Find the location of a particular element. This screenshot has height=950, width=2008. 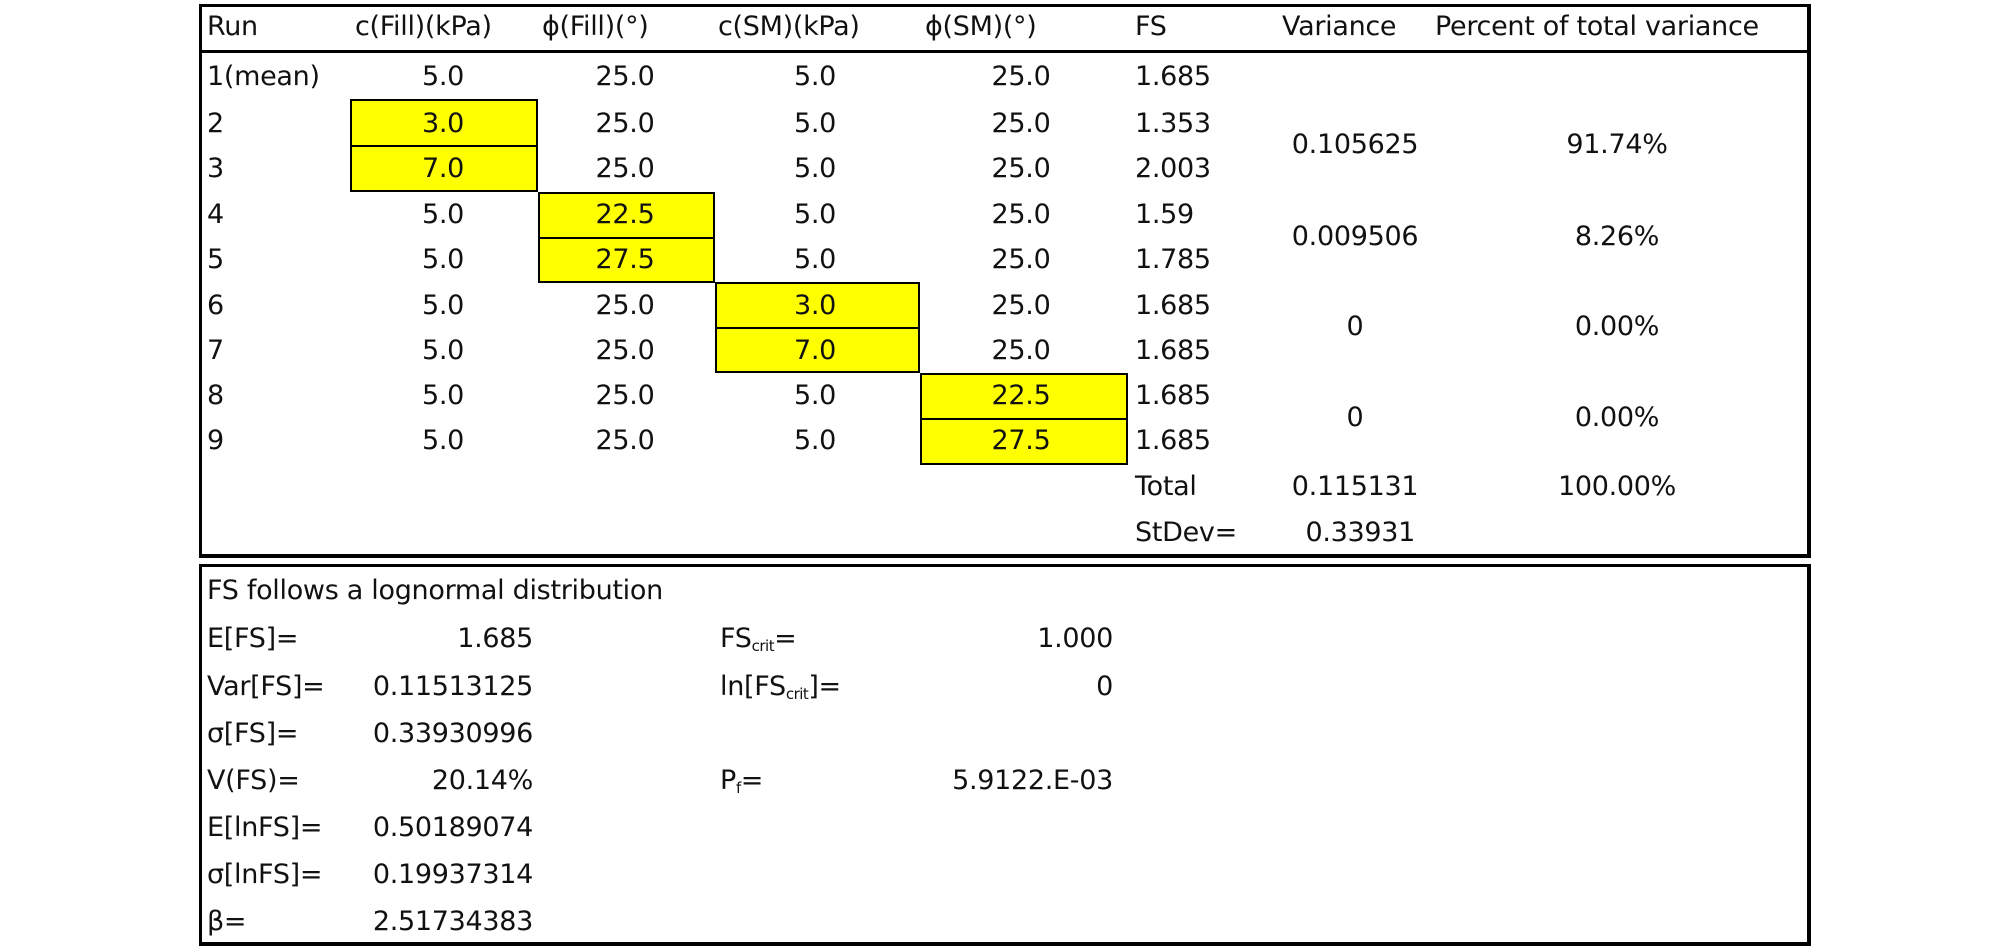

summary-title: FS follows a lognormal distribution is located at coordinates (435, 590).